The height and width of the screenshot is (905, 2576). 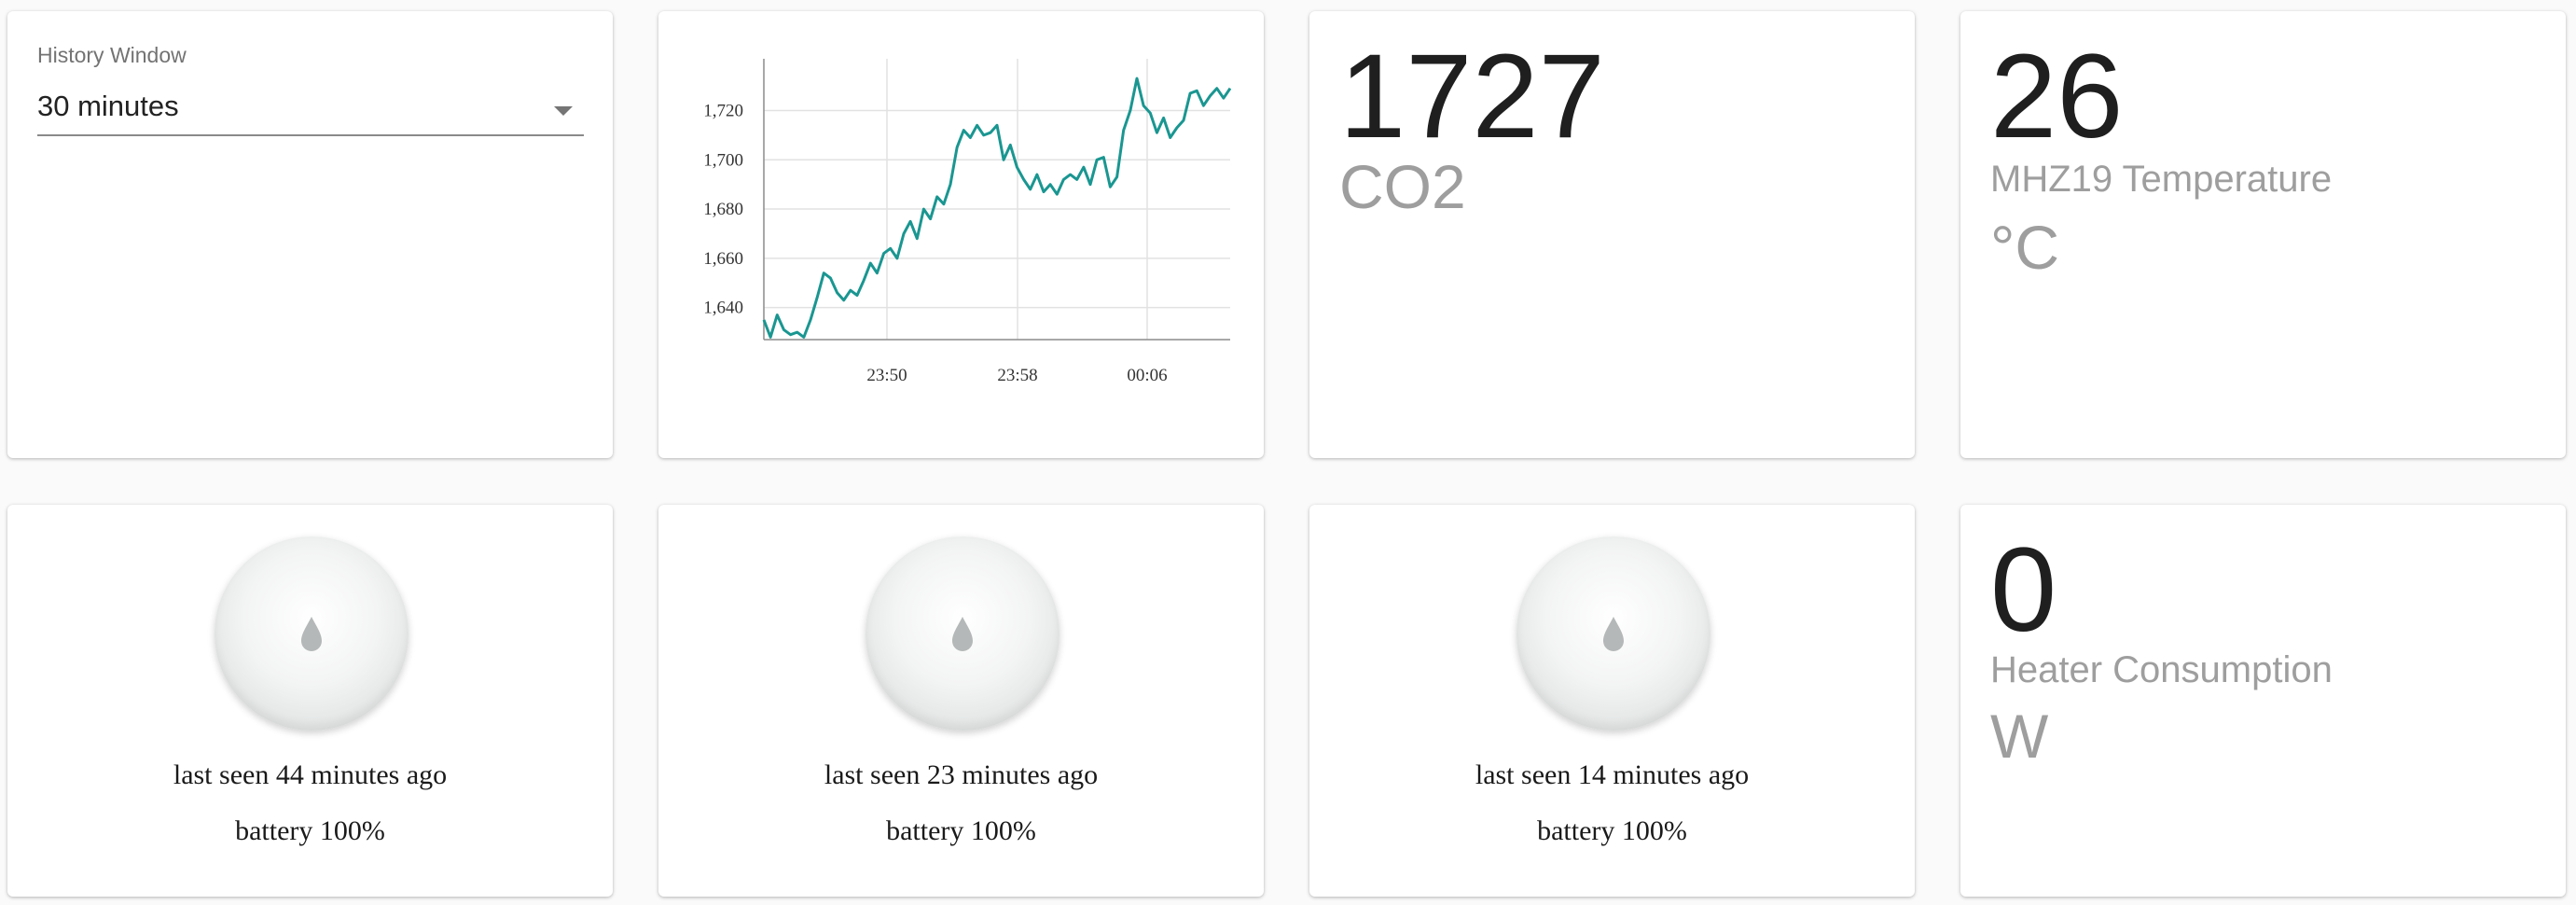 What do you see at coordinates (1402, 186) in the screenshot?
I see `co2-label: CO2` at bounding box center [1402, 186].